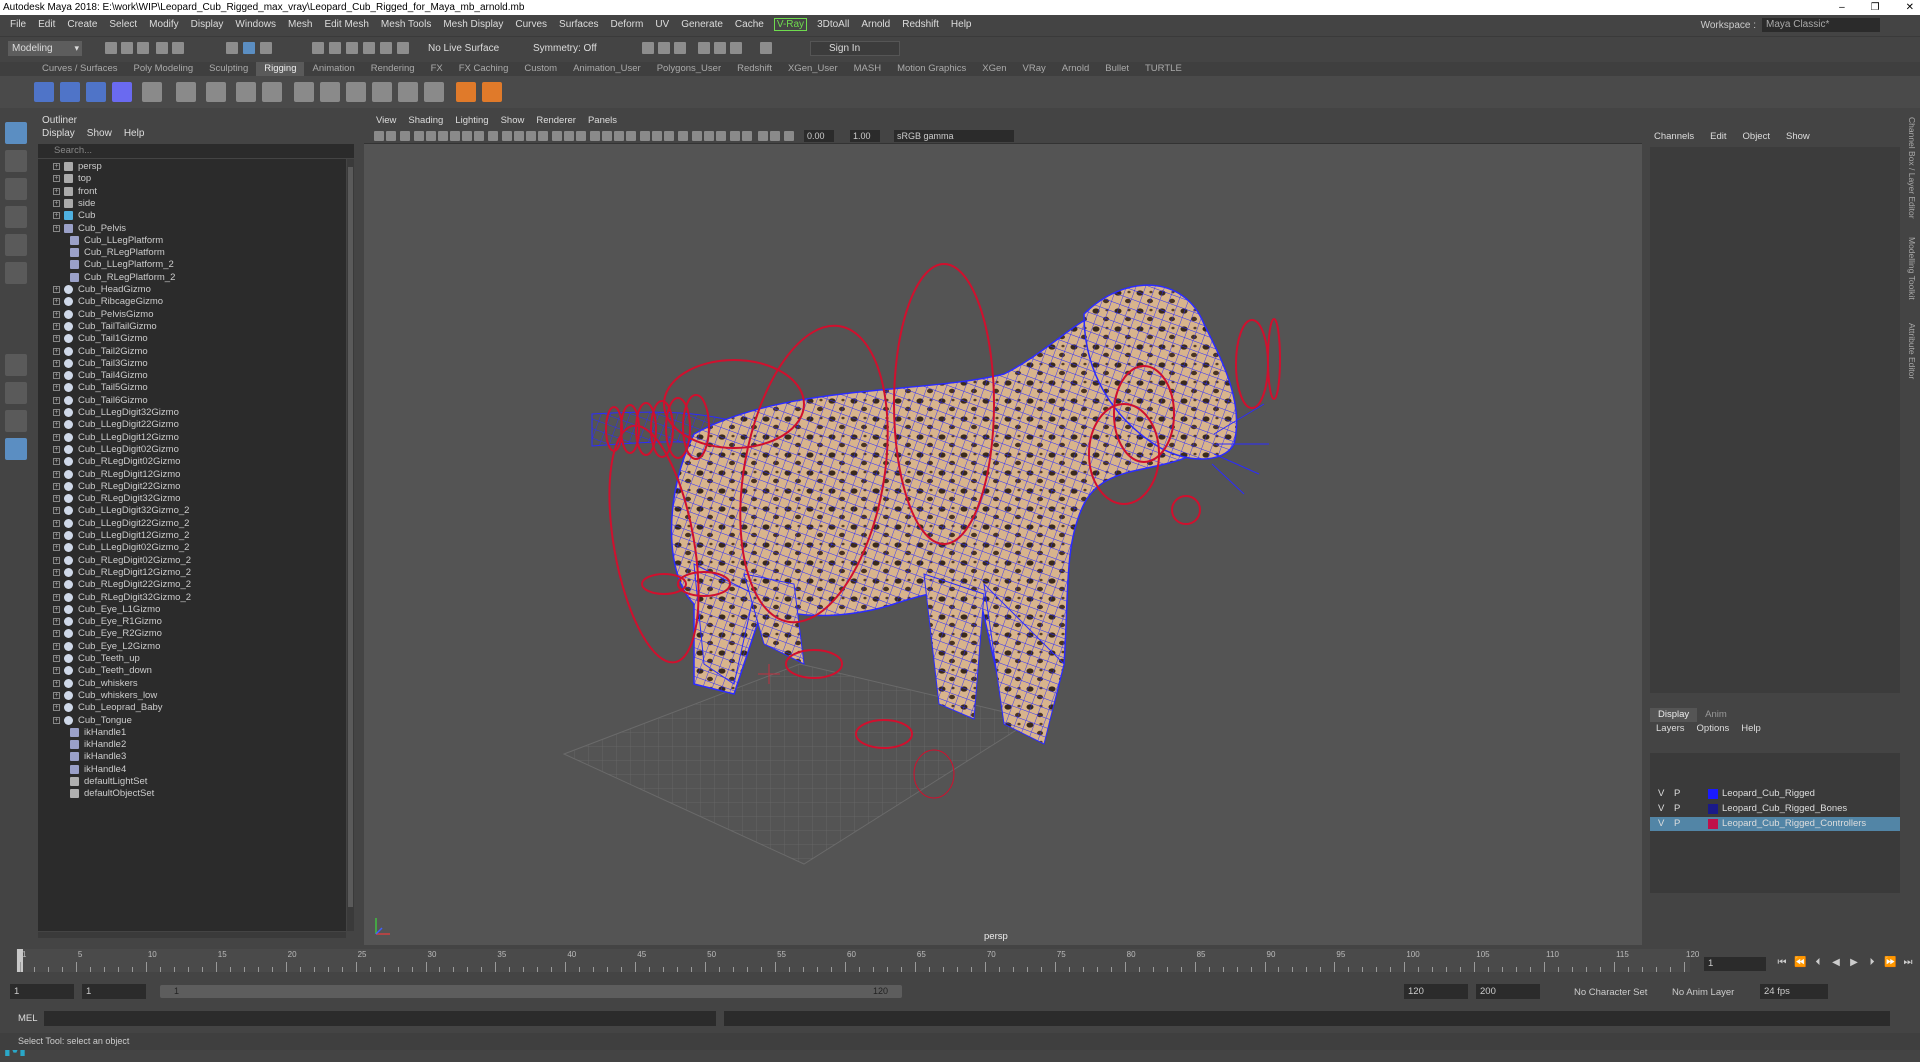  I want to click on menu-arnold: Arnold, so click(875, 24).